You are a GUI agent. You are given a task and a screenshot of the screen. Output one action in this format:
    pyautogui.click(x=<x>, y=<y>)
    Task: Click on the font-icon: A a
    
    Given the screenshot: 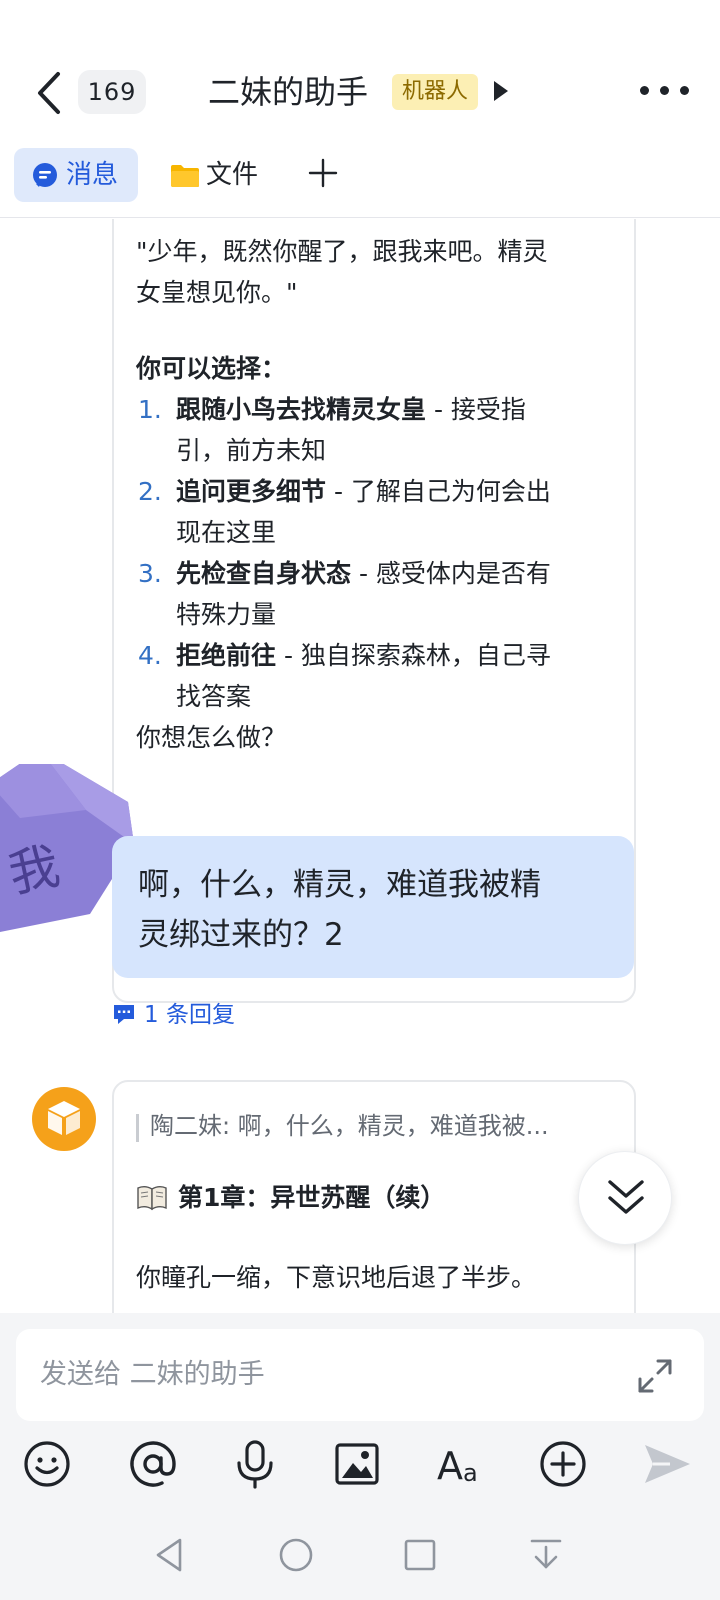 What is the action you would take?
    pyautogui.click(x=461, y=1464)
    